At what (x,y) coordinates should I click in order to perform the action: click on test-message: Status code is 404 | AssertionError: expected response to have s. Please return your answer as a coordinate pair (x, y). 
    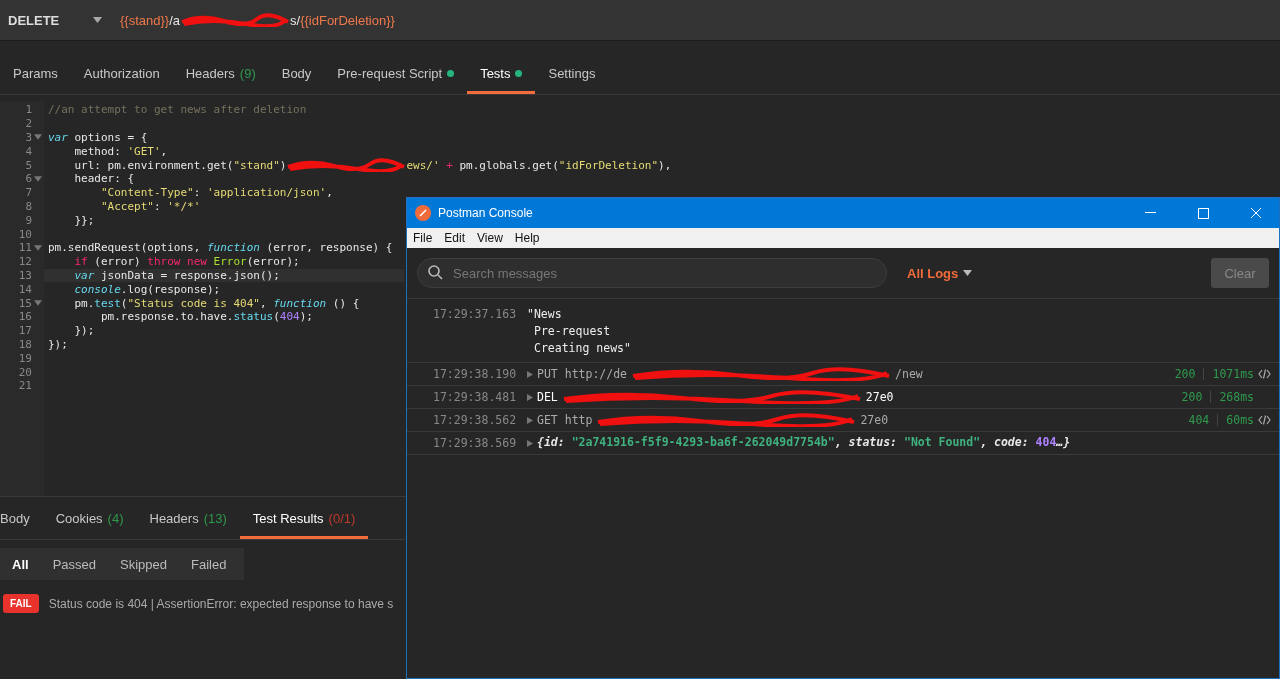
    Looking at the image, I should click on (221, 603).